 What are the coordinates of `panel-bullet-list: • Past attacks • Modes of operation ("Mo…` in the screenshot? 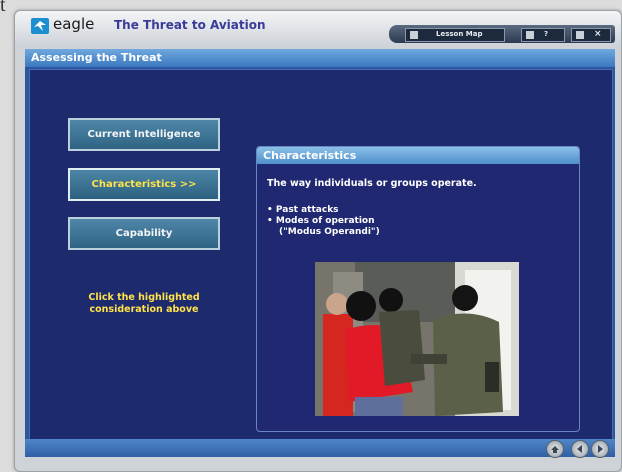 It's located at (323, 221).